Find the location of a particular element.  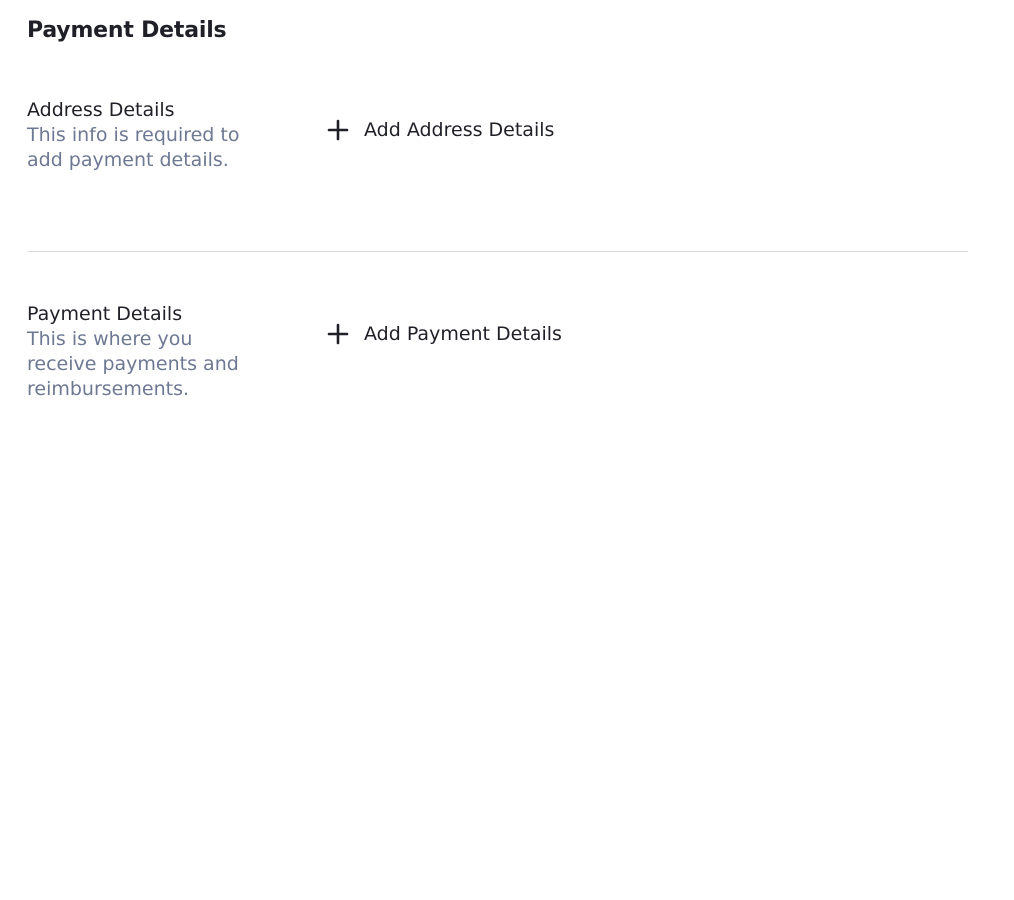

add-address-details-button: Add Address Details is located at coordinates (440, 130).